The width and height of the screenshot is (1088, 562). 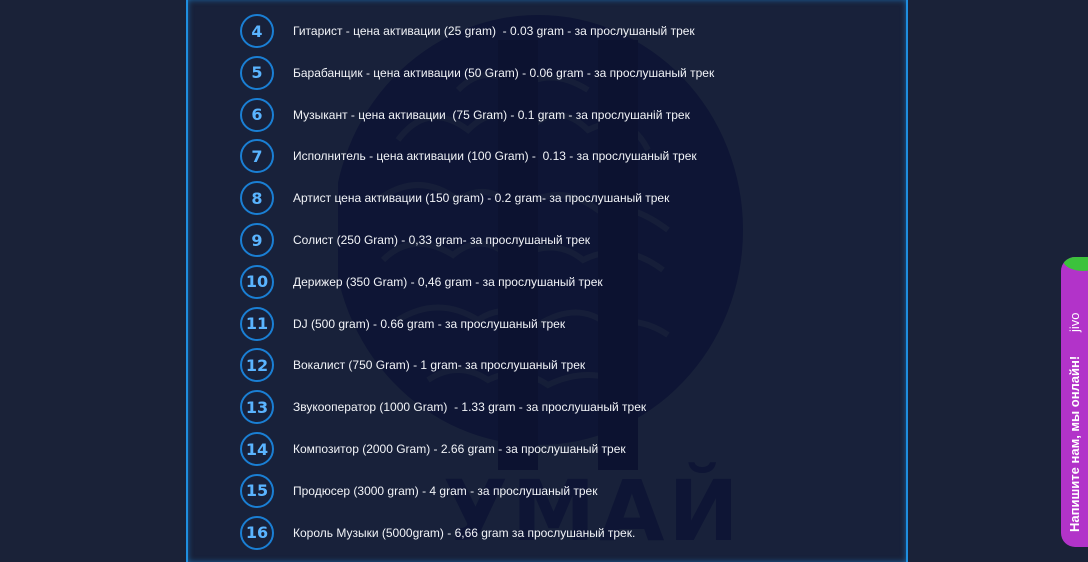 What do you see at coordinates (257, 532) in the screenshot?
I see `level-number-badge: 16` at bounding box center [257, 532].